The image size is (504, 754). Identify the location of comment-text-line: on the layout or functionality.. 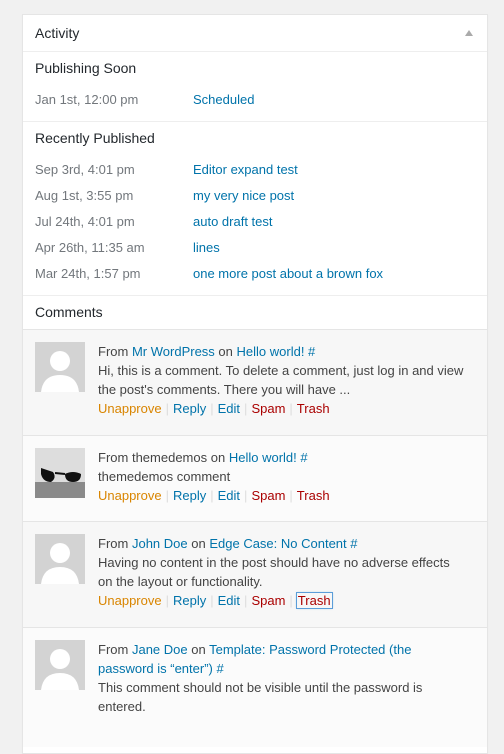
(180, 581).